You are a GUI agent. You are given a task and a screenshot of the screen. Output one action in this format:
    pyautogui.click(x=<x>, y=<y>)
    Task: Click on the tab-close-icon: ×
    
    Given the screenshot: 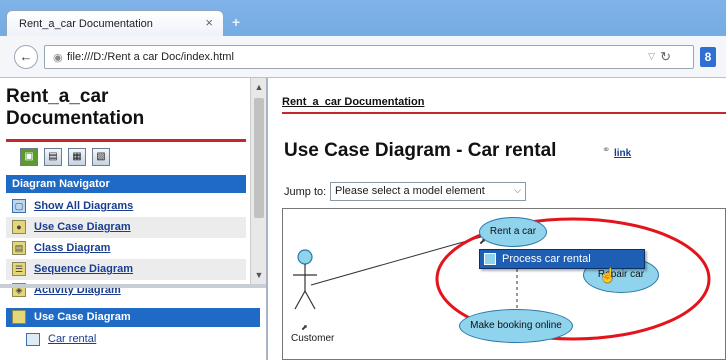 What is the action you would take?
    pyautogui.click(x=209, y=22)
    